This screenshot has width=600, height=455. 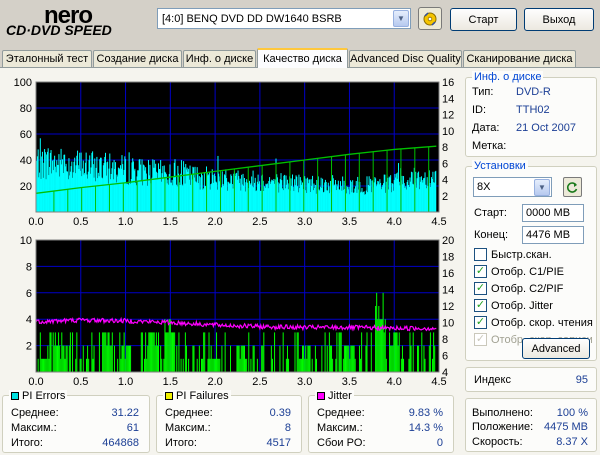 I want to click on tab-benchmark: Эталонный тест, so click(x=47, y=58).